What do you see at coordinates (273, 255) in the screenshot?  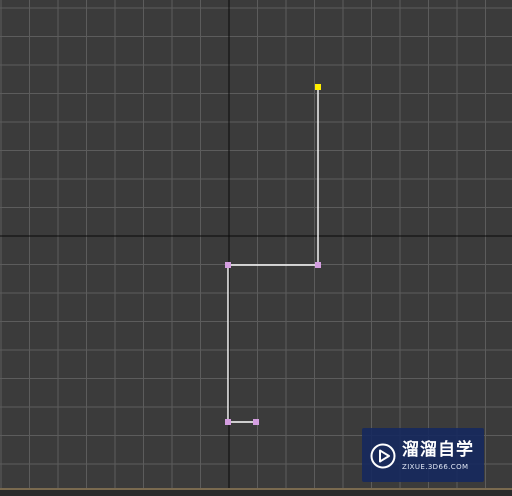 I see `line-spline` at bounding box center [273, 255].